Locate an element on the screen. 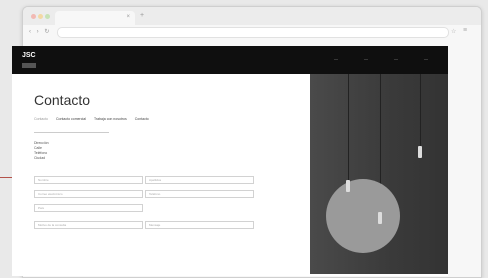 The image size is (488, 278). page-title: Contacto is located at coordinates (62, 100).